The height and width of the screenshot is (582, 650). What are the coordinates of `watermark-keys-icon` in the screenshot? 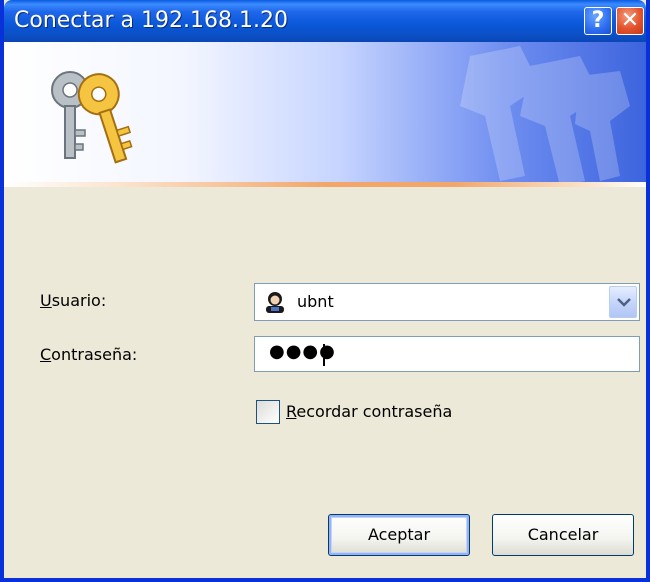 It's located at (545, 115).